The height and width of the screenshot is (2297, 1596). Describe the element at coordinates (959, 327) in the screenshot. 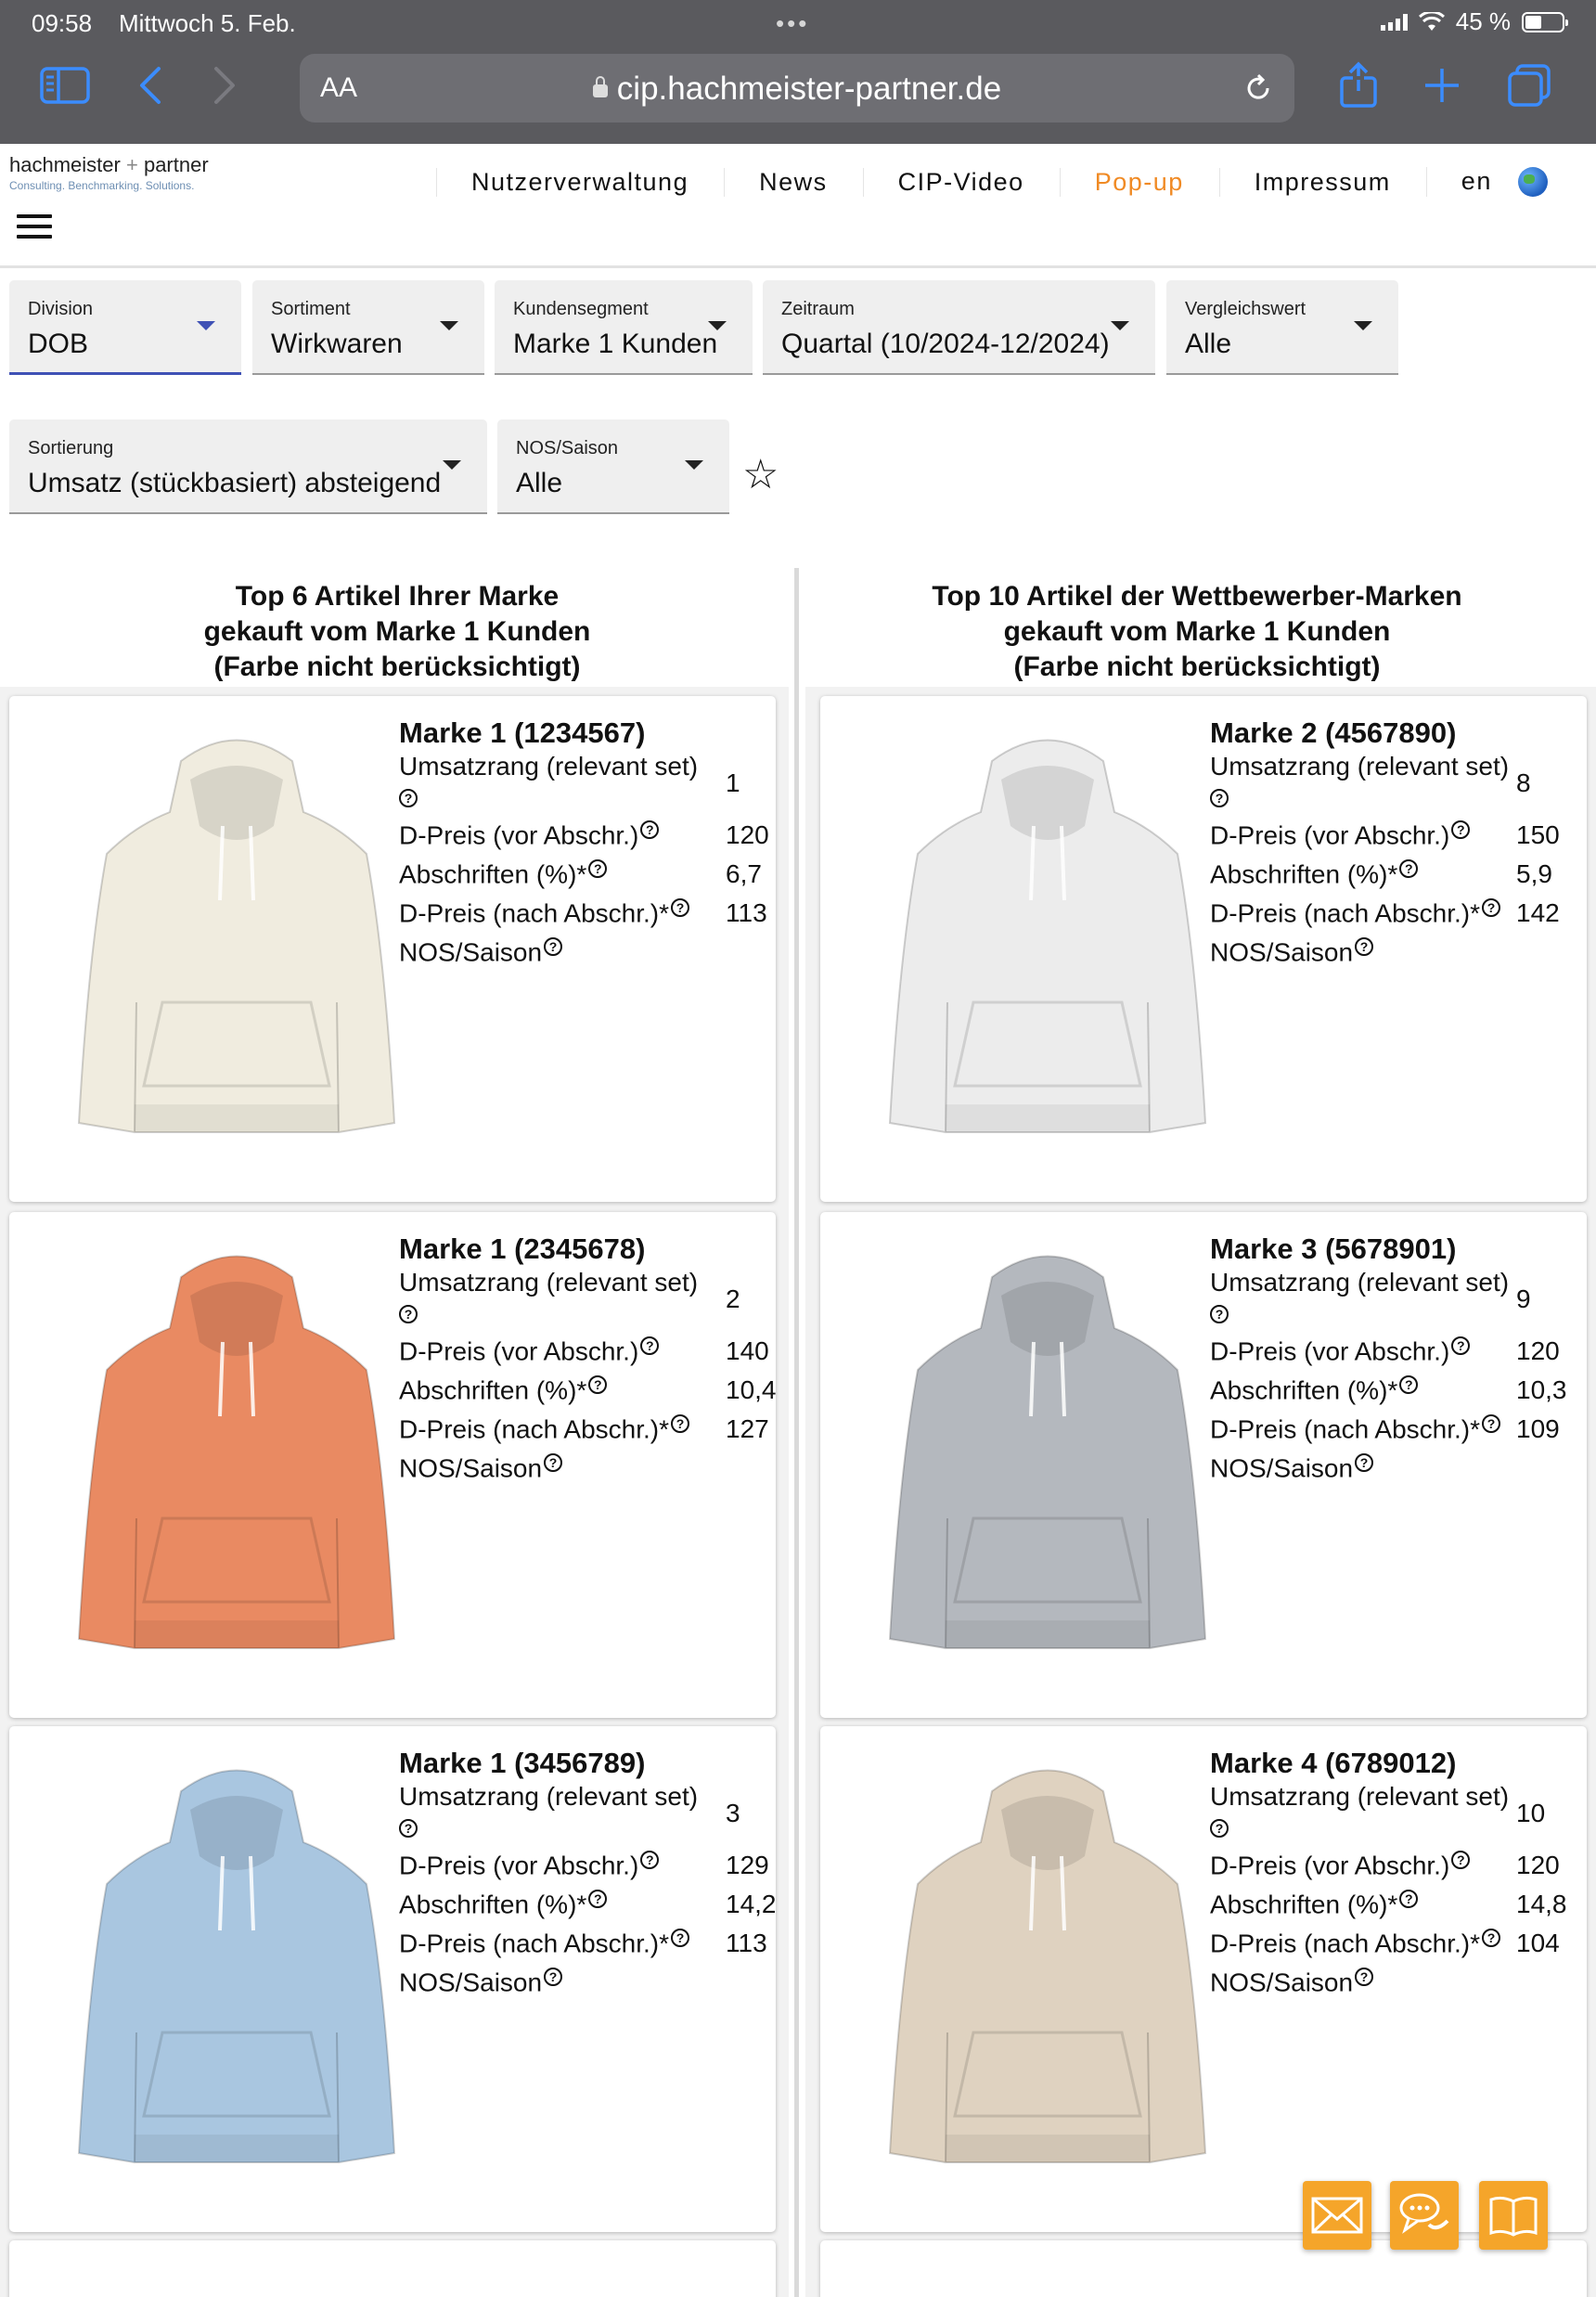

I see `filter-zeitraum: Zeitraum Quartal (10/2024-12/2024)` at that location.